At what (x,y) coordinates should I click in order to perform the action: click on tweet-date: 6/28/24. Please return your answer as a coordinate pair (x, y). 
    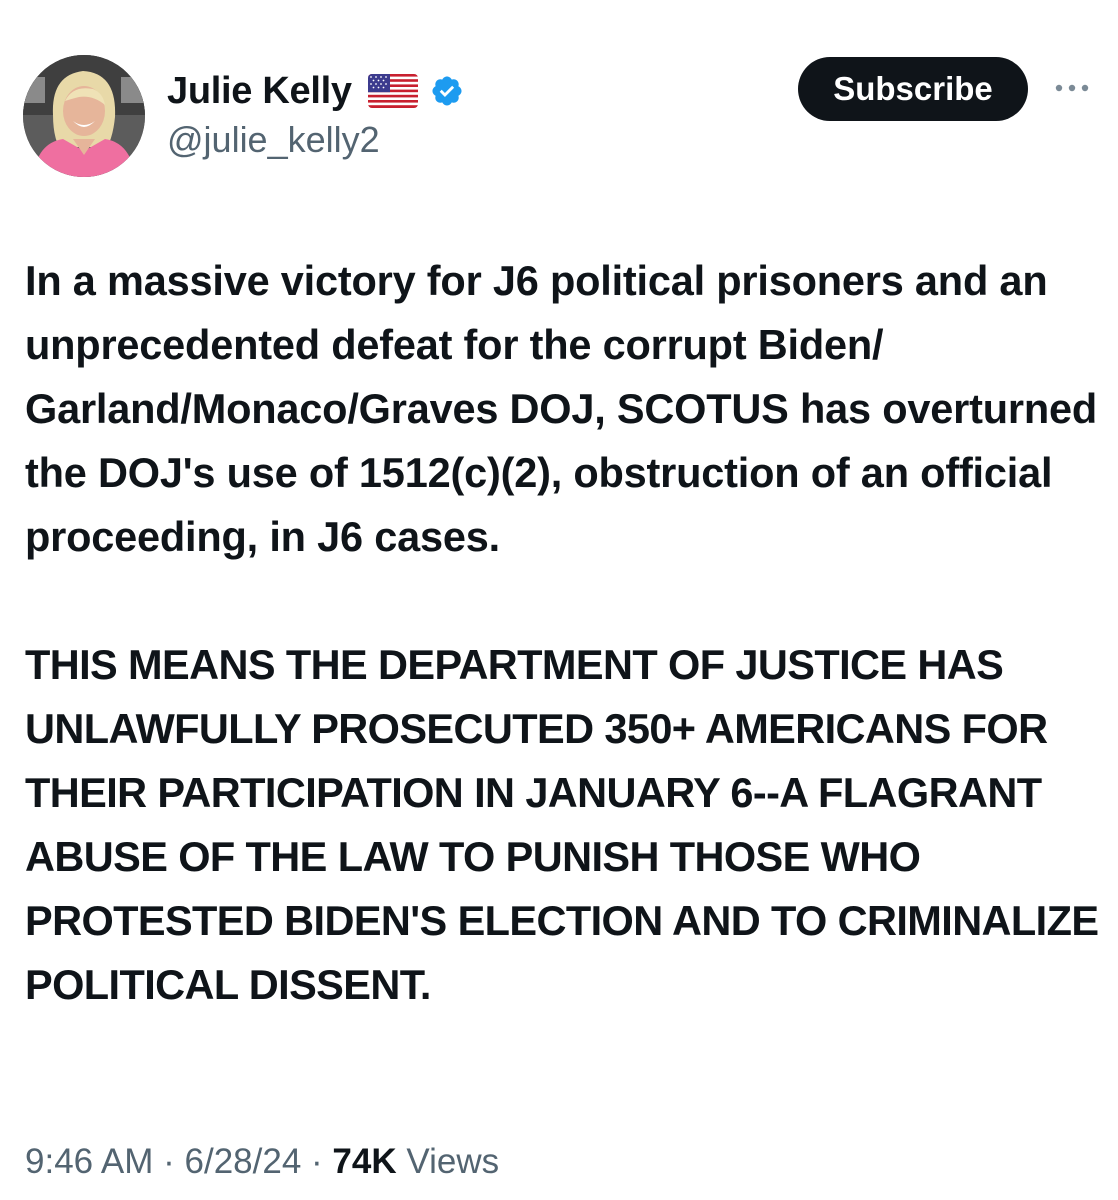
    Looking at the image, I should click on (243, 1161).